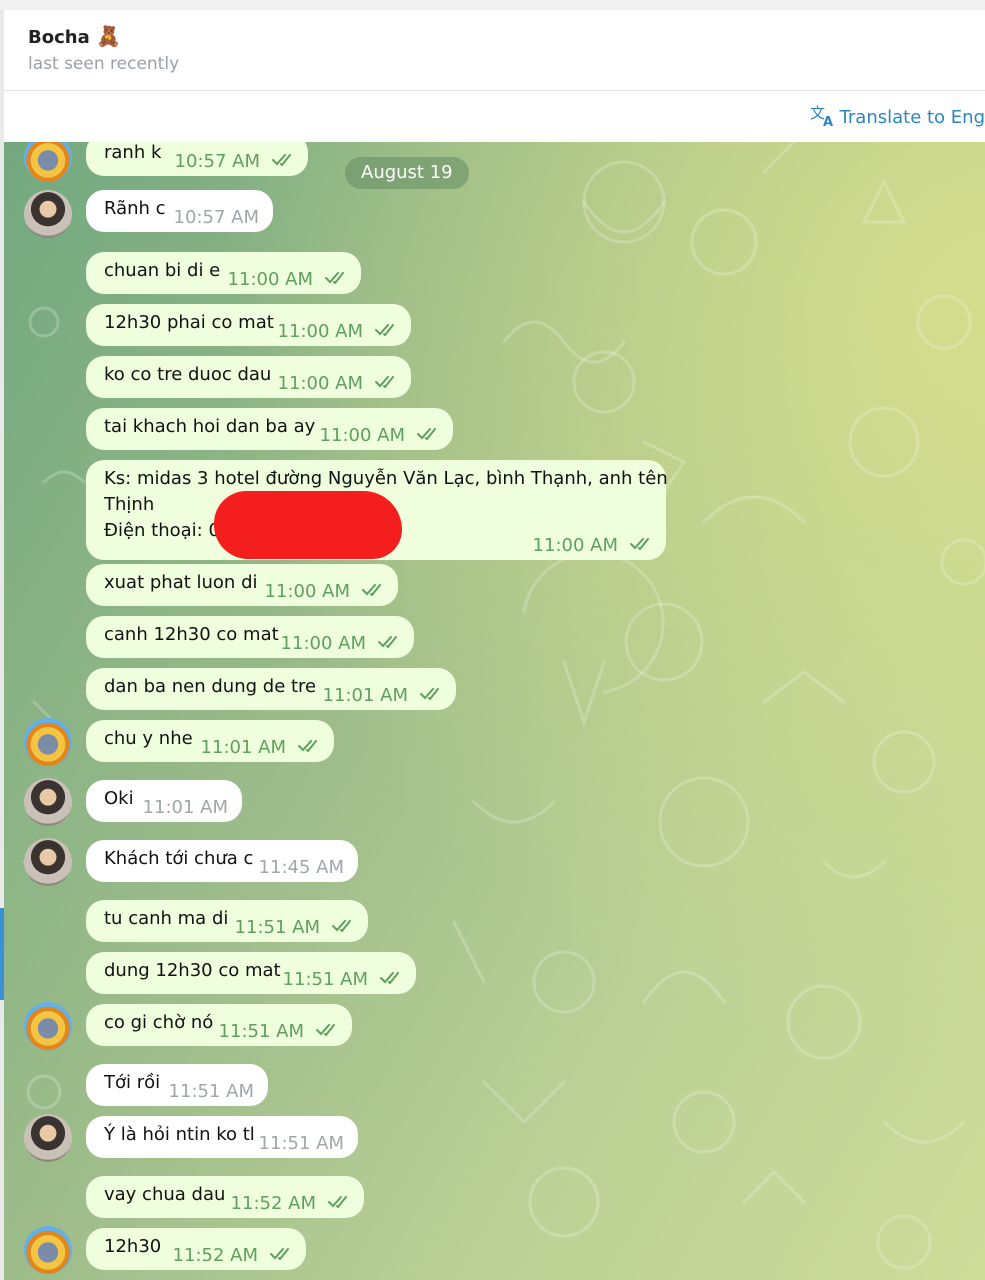 The height and width of the screenshot is (1280, 985). Describe the element at coordinates (133, 1246) in the screenshot. I see `message-text: 12h30` at that location.